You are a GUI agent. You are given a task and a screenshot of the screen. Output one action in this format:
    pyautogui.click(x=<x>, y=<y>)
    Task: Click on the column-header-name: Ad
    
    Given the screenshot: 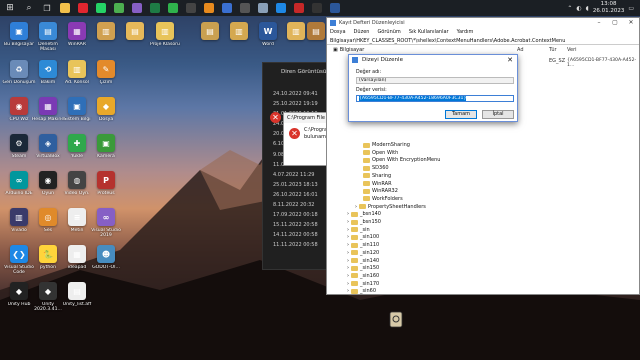 What is the action you would take?
    pyautogui.click(x=520, y=50)
    